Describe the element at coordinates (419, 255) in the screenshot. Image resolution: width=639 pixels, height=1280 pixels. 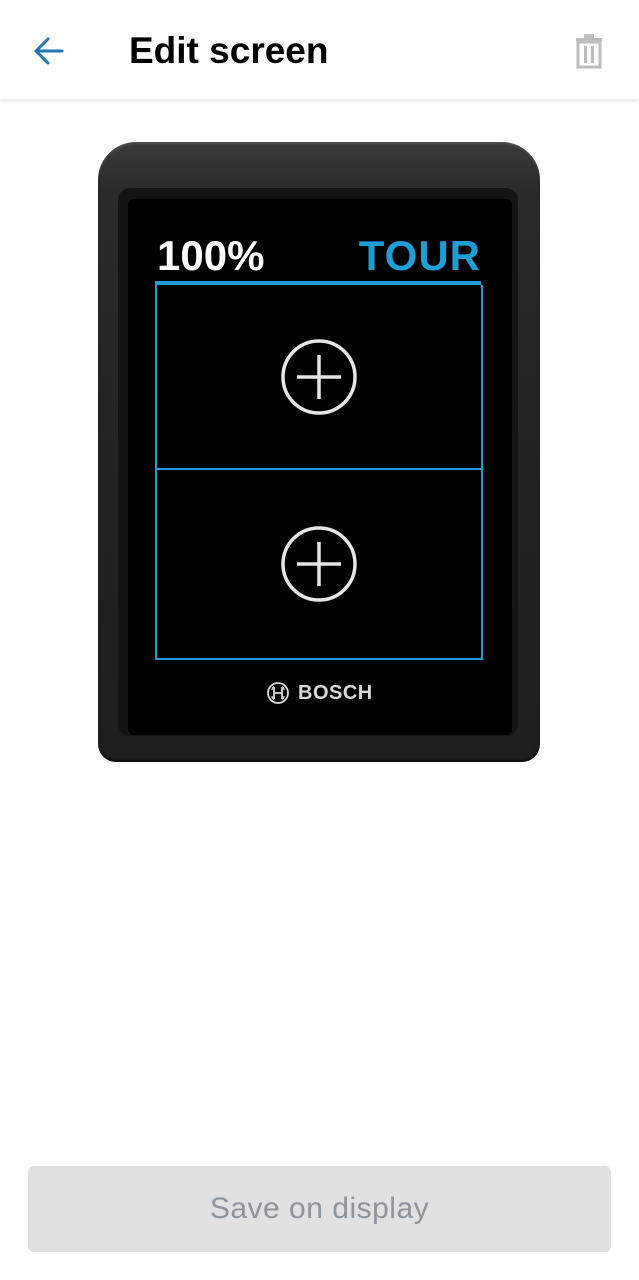
I see `assist-mode: TOUR` at that location.